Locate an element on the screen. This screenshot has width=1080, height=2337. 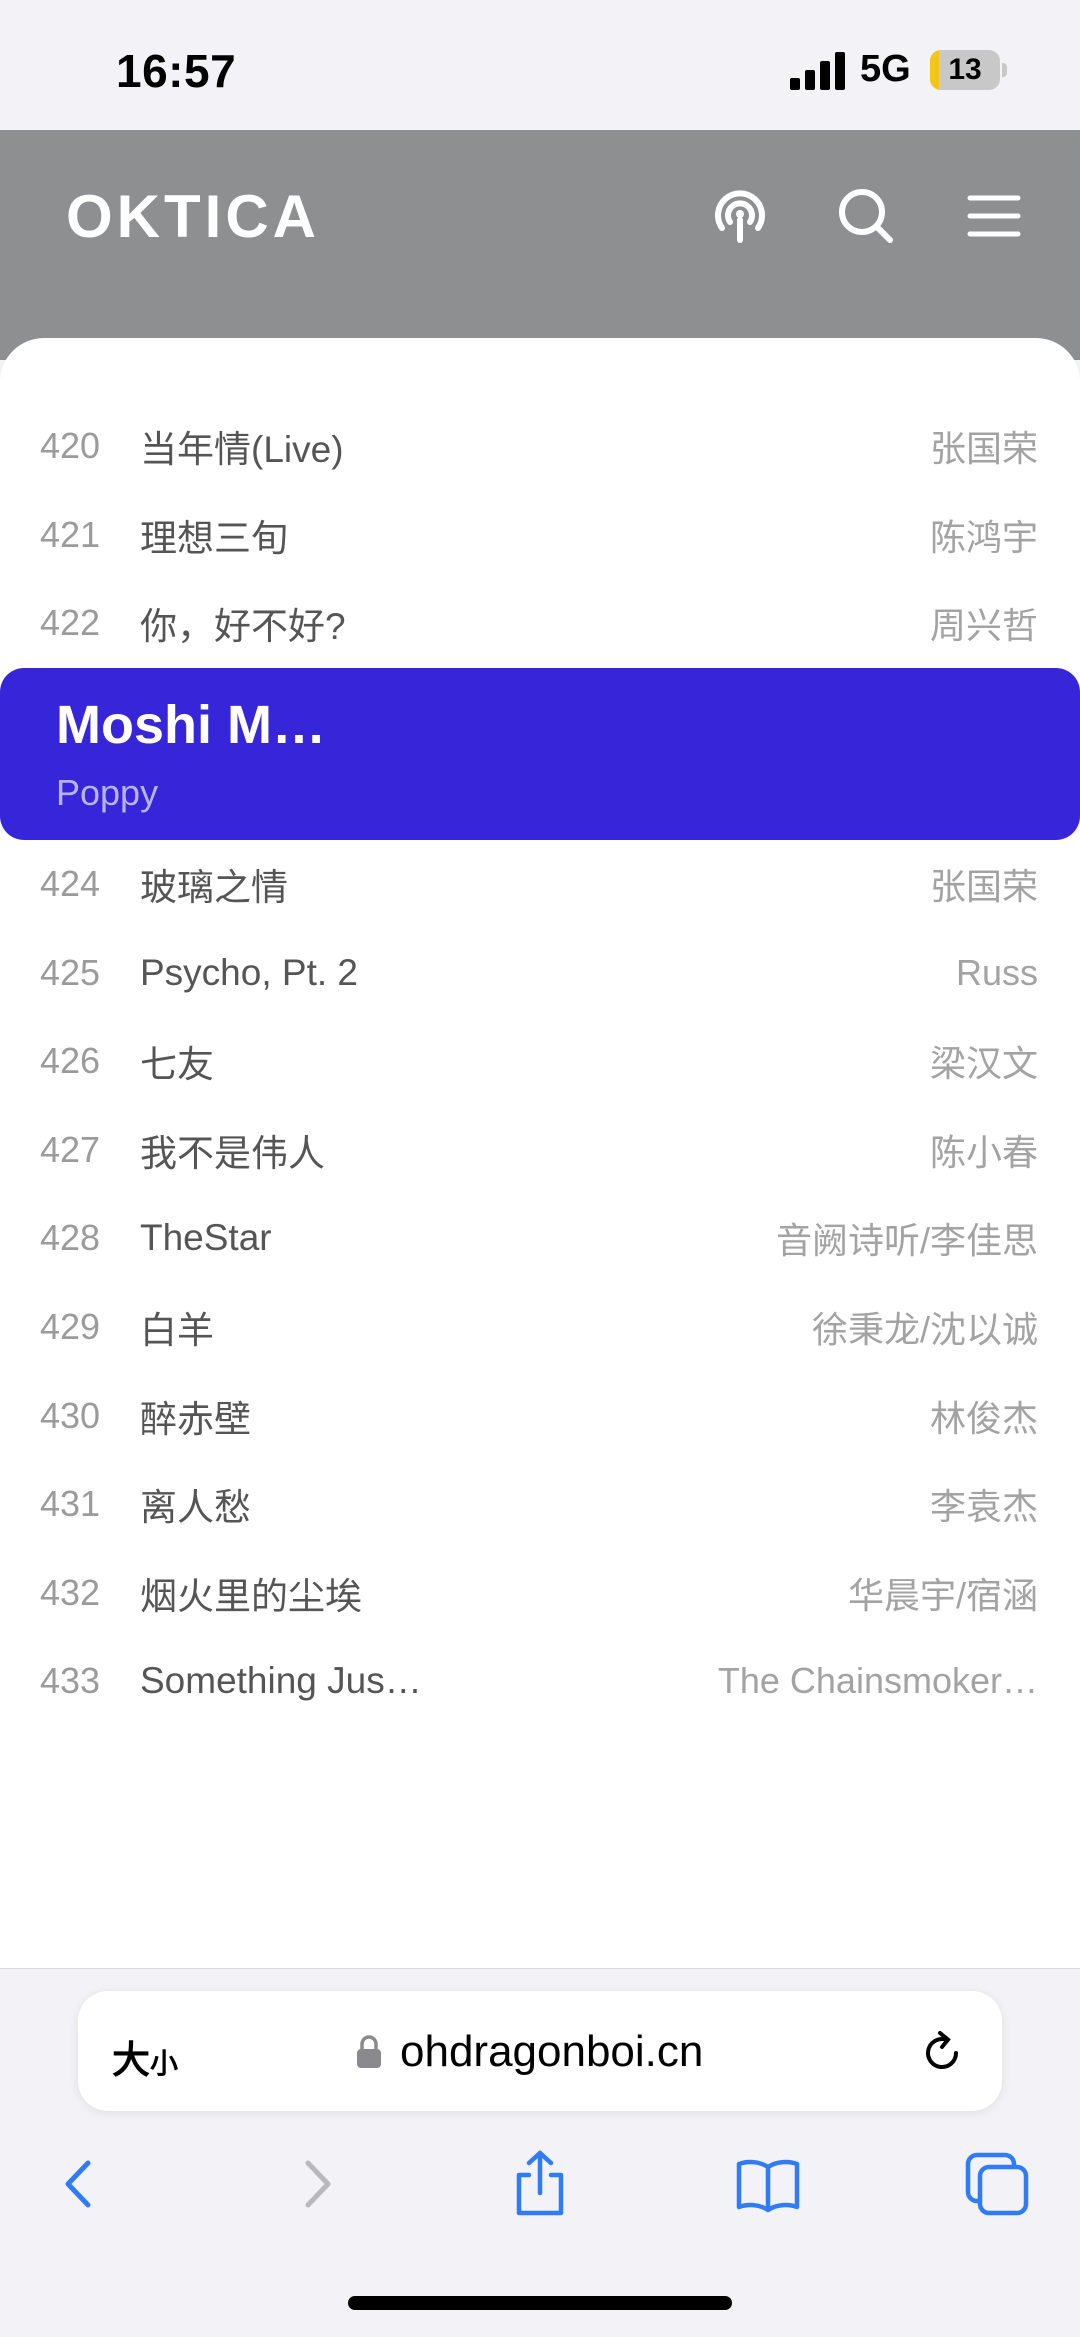
reload-icon is located at coordinates (942, 2053).